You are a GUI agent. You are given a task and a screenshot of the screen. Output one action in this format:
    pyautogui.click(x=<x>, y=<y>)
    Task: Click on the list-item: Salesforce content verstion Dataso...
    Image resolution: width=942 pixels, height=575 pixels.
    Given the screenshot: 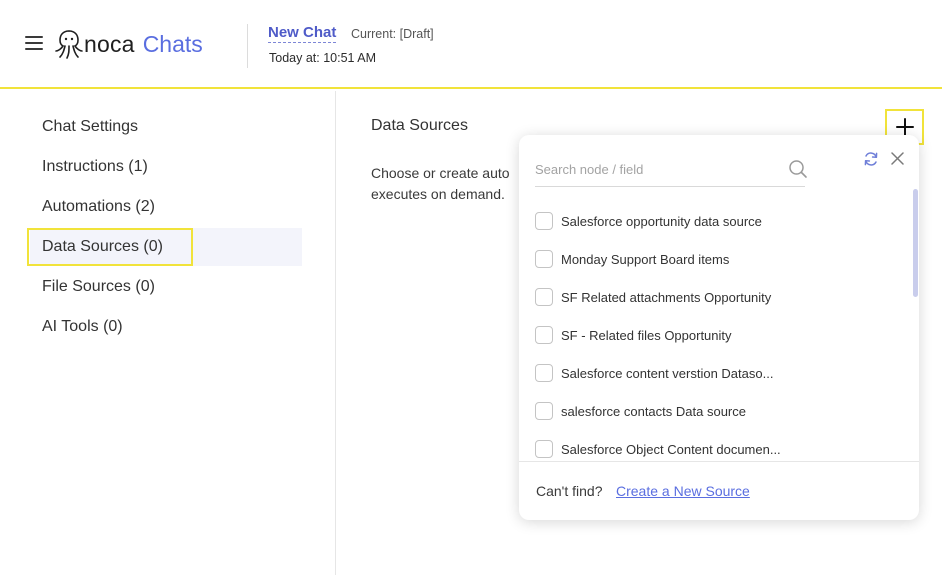 What is the action you would take?
    pyautogui.click(x=654, y=373)
    